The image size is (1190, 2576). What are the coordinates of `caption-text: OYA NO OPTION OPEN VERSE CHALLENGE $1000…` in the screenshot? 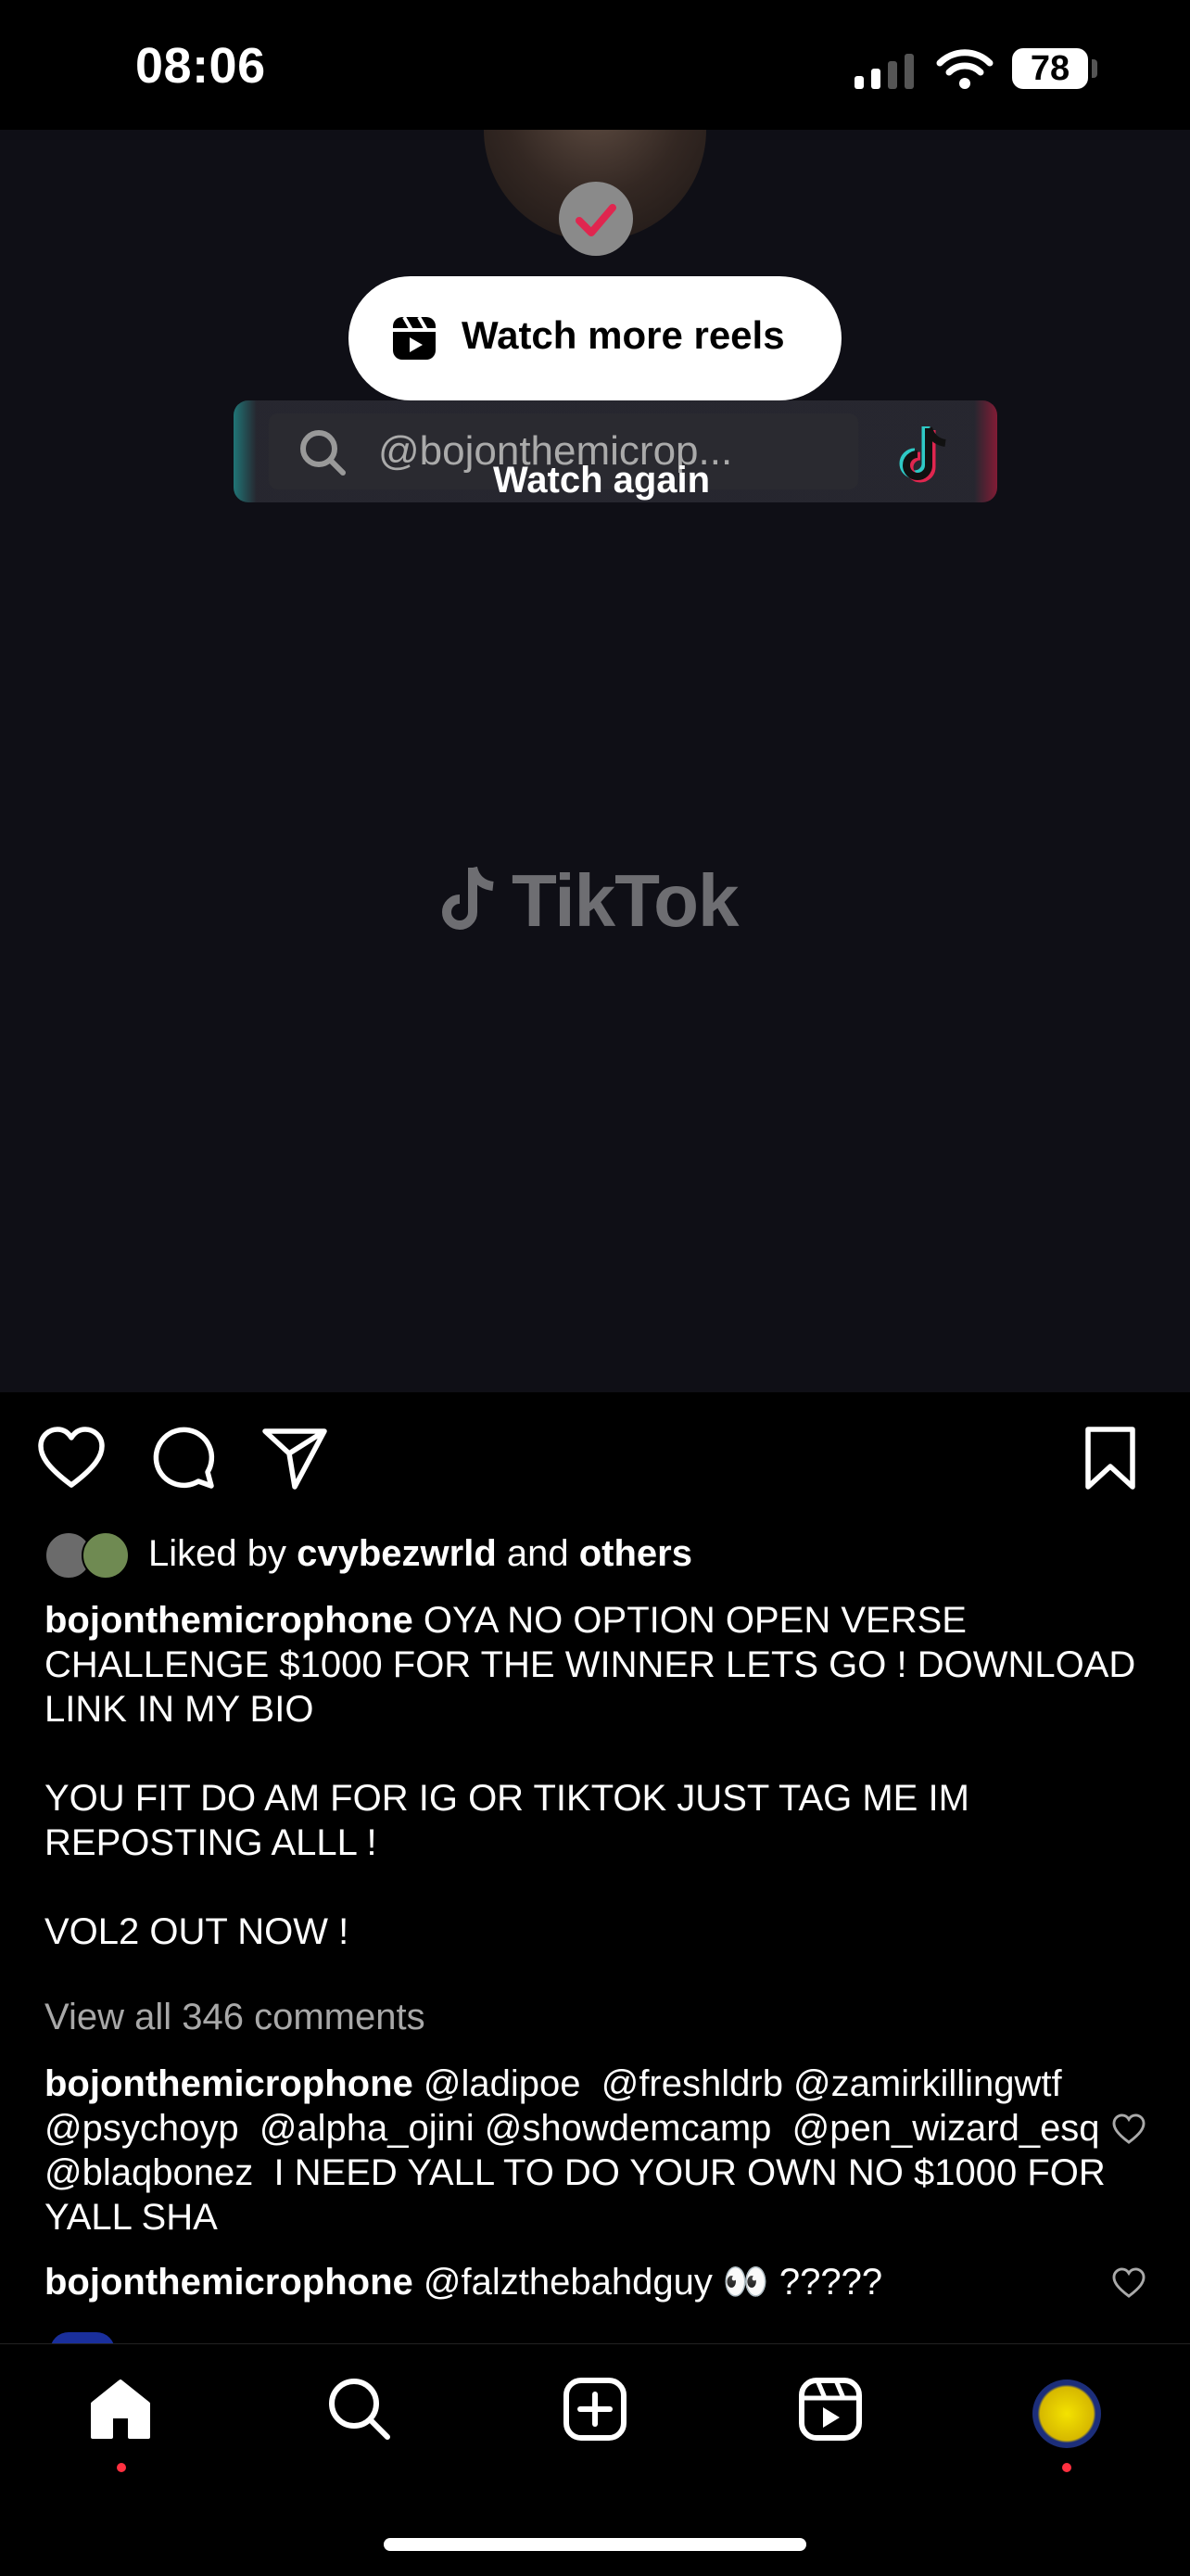 It's located at (590, 1776).